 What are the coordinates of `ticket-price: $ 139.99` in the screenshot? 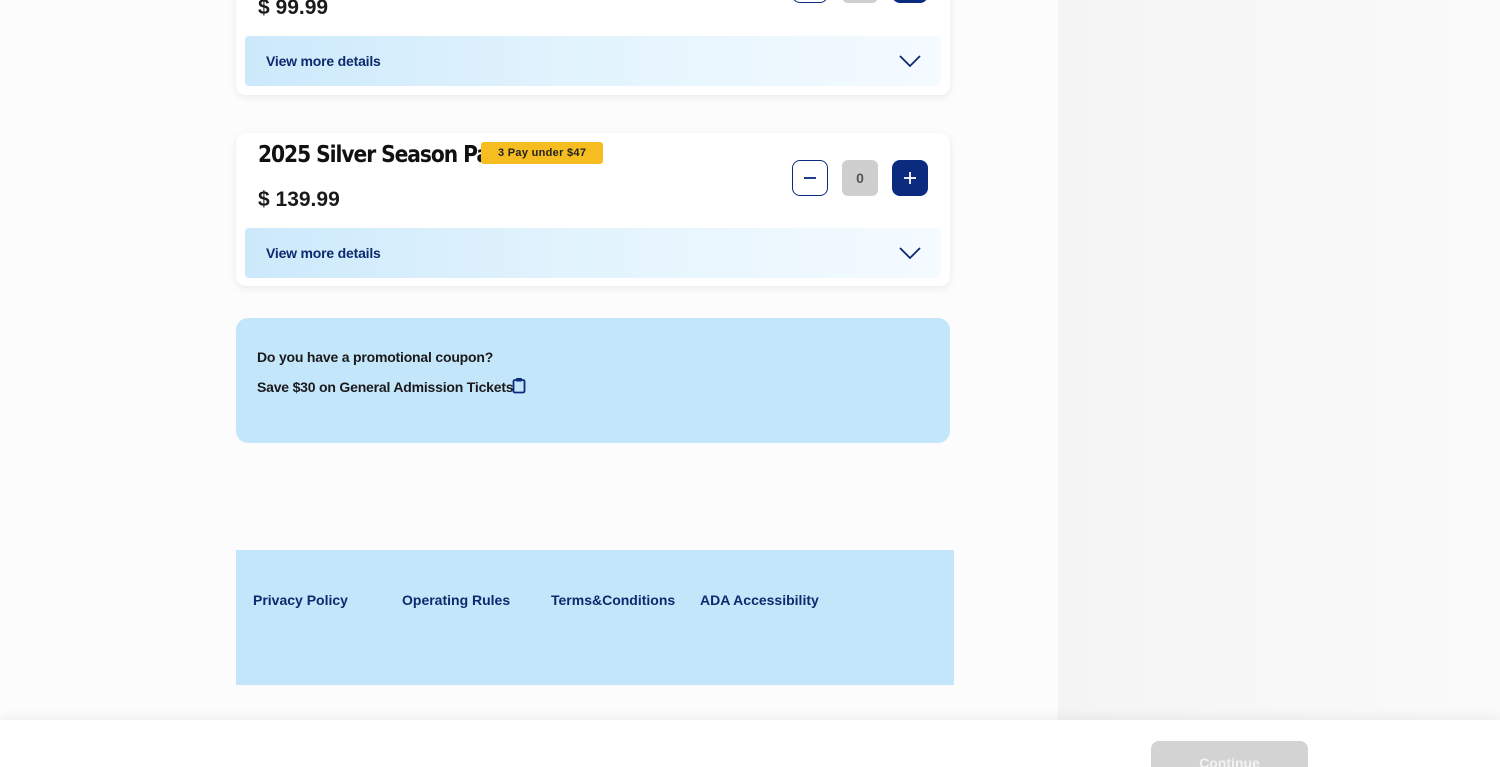 It's located at (299, 199).